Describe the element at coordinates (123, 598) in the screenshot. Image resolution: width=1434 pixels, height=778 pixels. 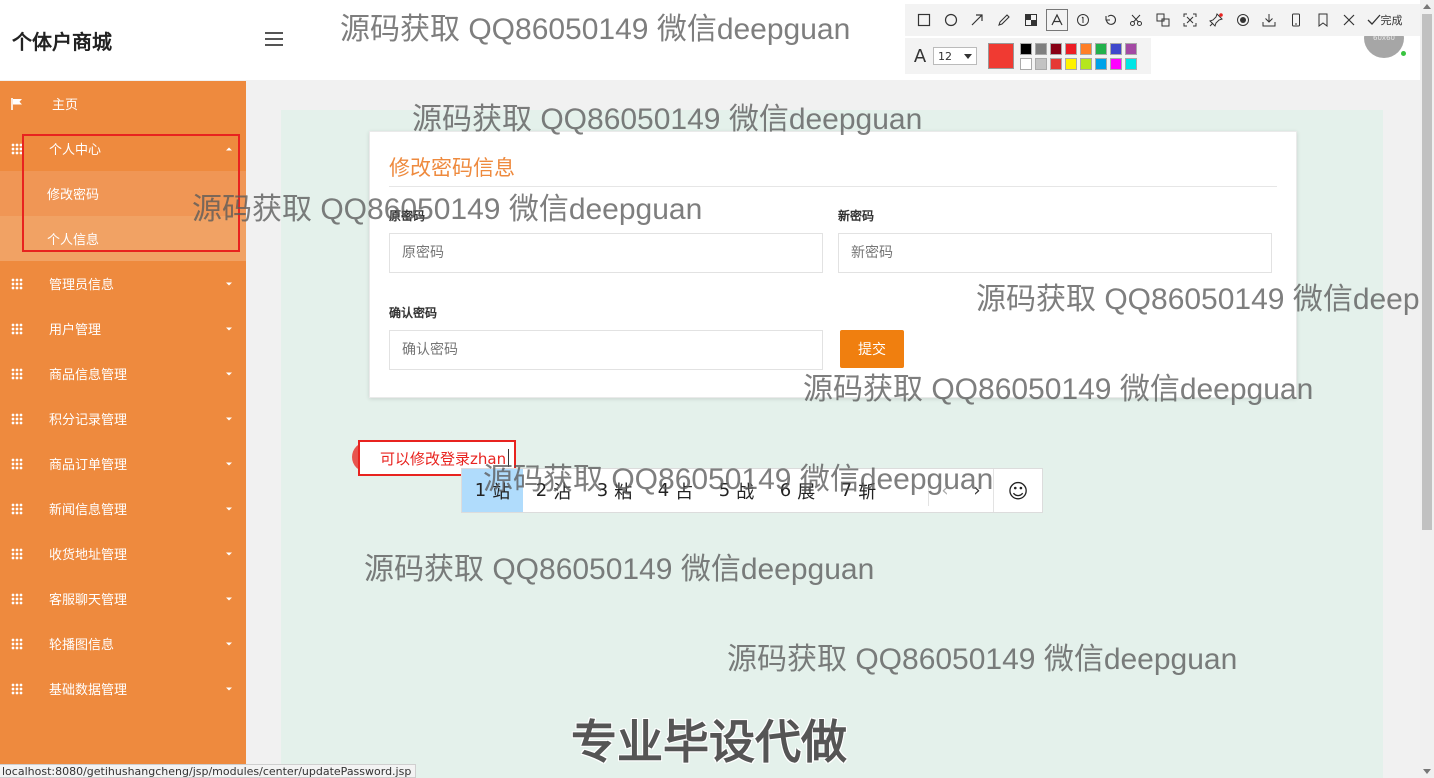
I see `sidebar-item-chat-management: 客服聊天管理` at that location.